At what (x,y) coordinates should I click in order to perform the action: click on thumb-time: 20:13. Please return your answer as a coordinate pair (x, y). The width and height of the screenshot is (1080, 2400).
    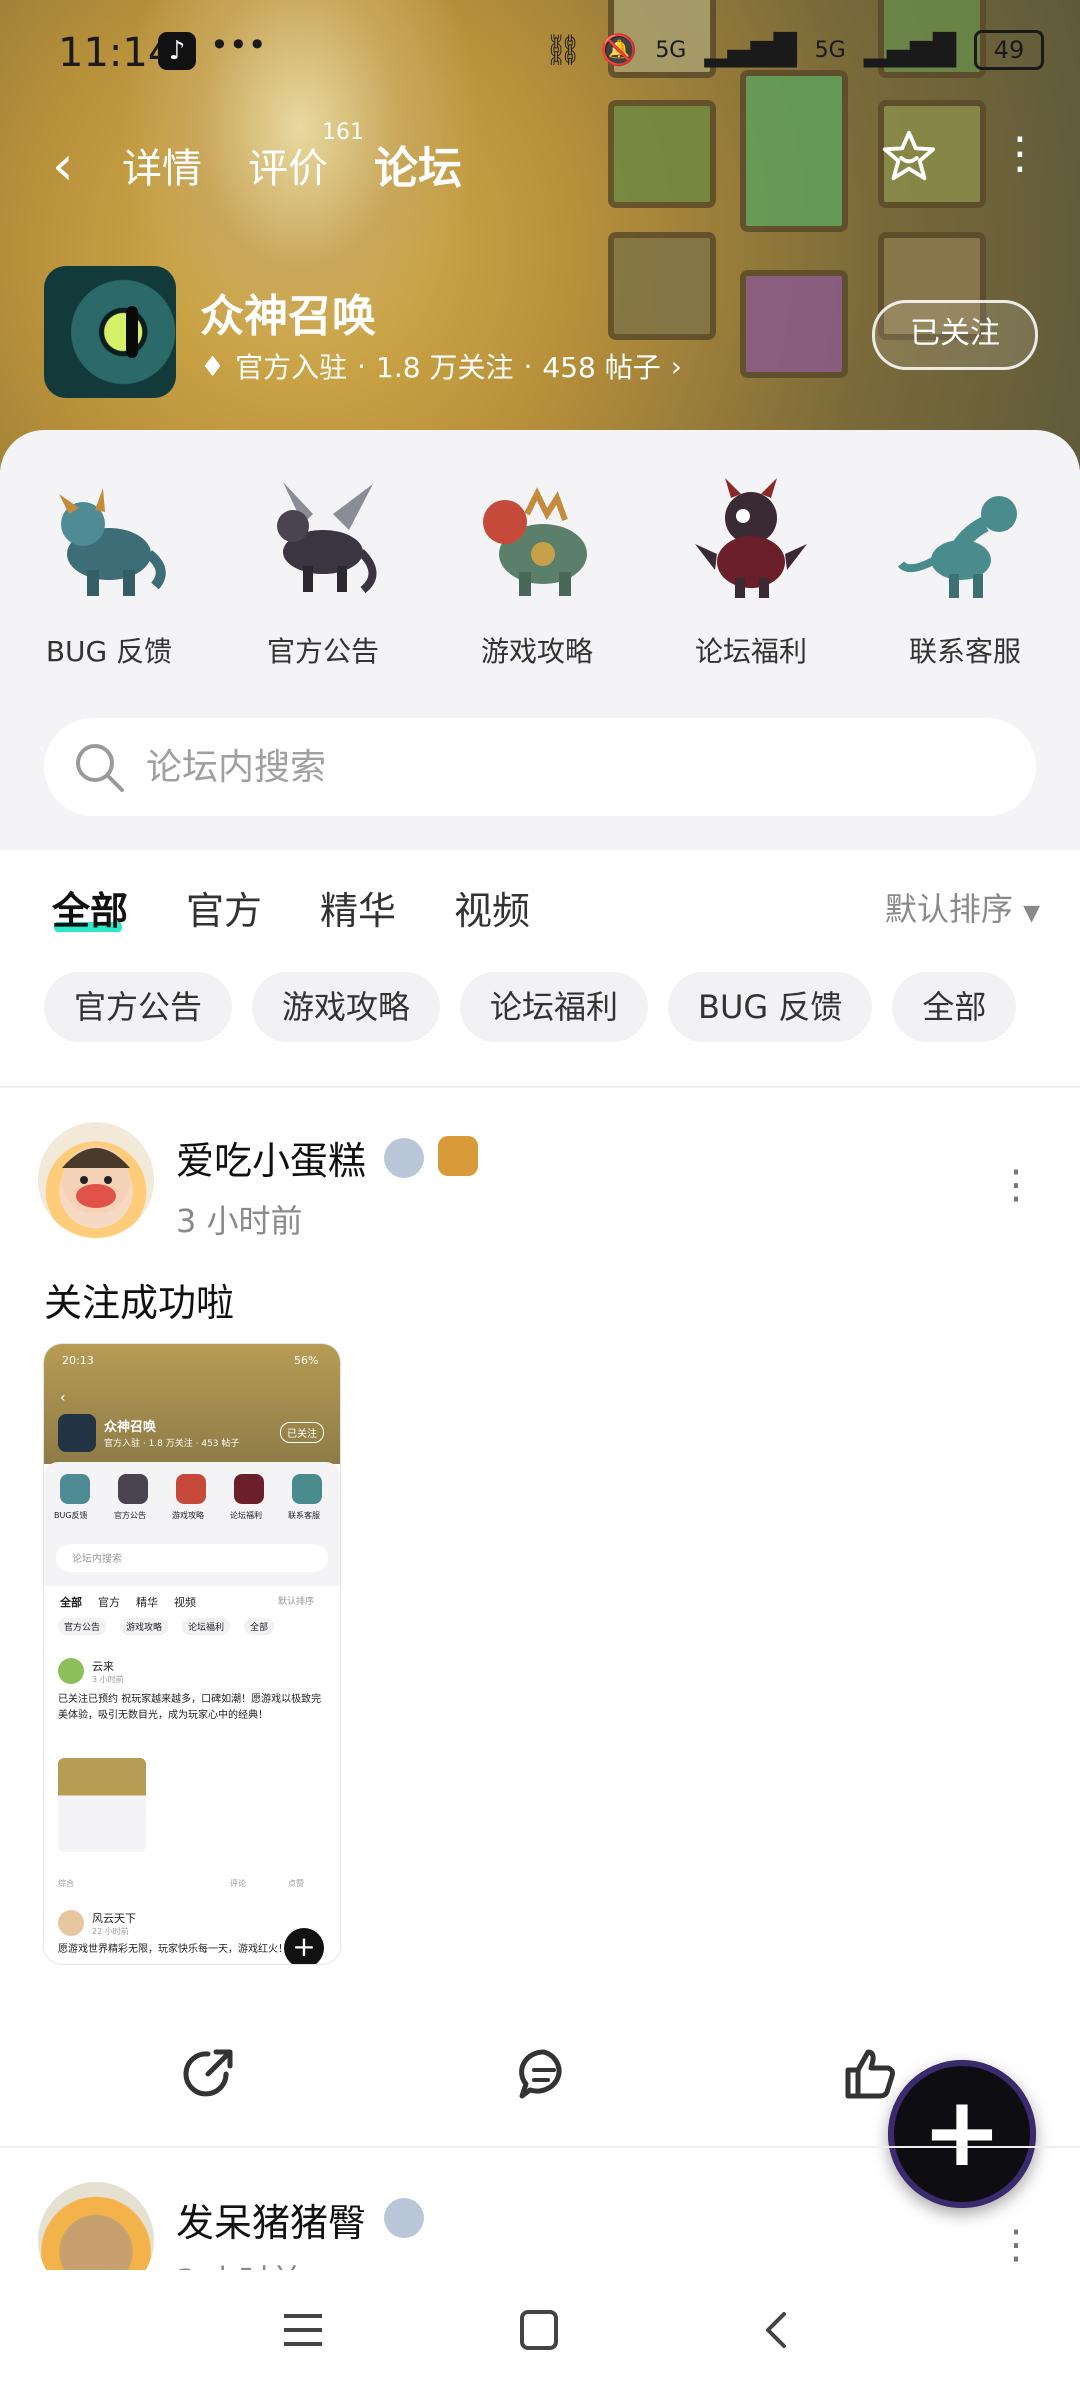
    Looking at the image, I should click on (78, 1360).